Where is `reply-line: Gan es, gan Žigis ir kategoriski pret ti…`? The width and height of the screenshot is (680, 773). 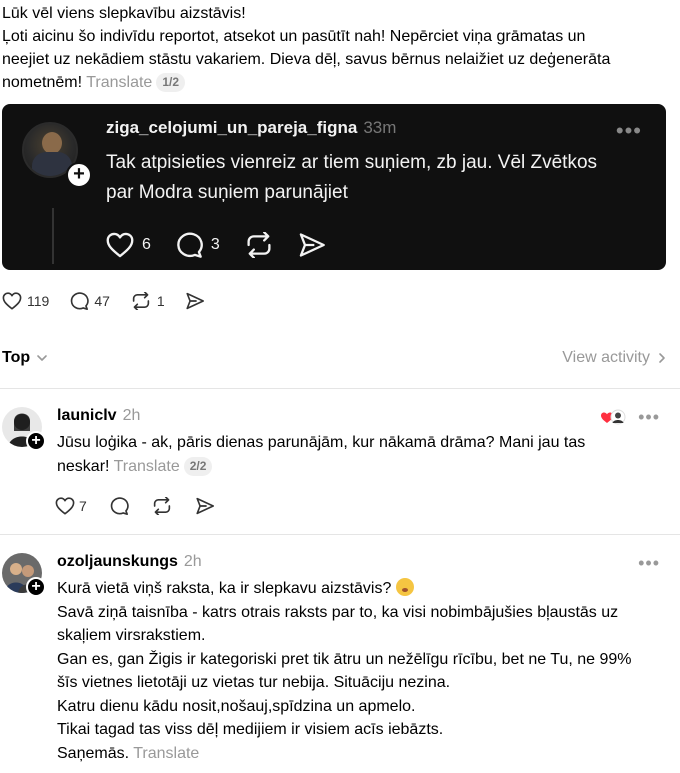
reply-line: Gan es, gan Žigis ir kategoriski pret ti… is located at coordinates (344, 659).